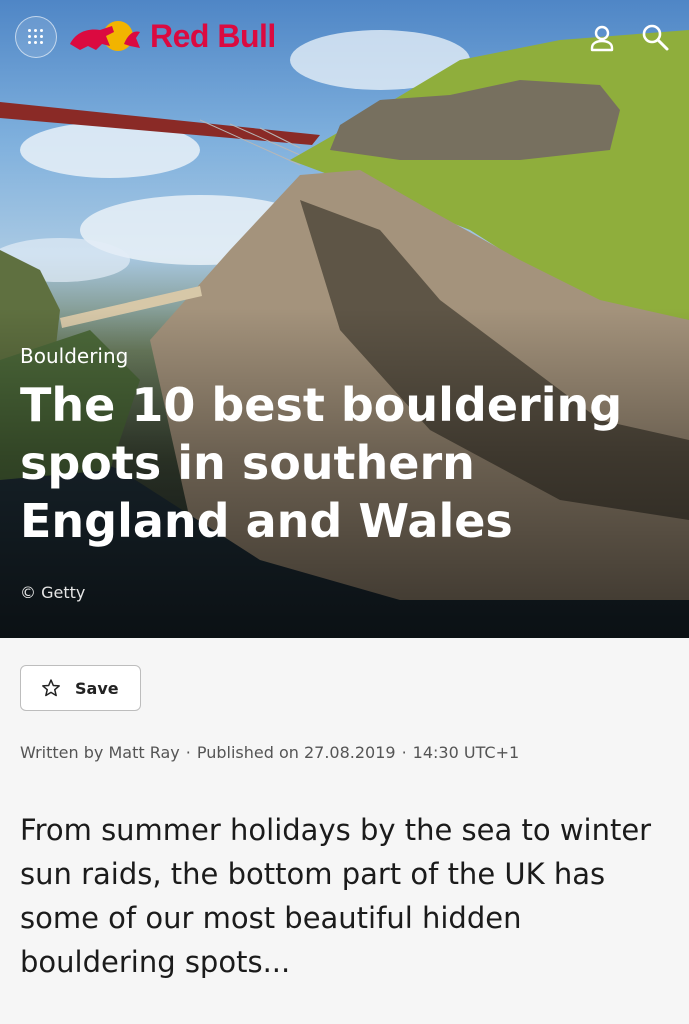 Image resolution: width=689 pixels, height=1024 pixels. What do you see at coordinates (466, 752) in the screenshot?
I see `published-time: 14:30 UTC+1` at bounding box center [466, 752].